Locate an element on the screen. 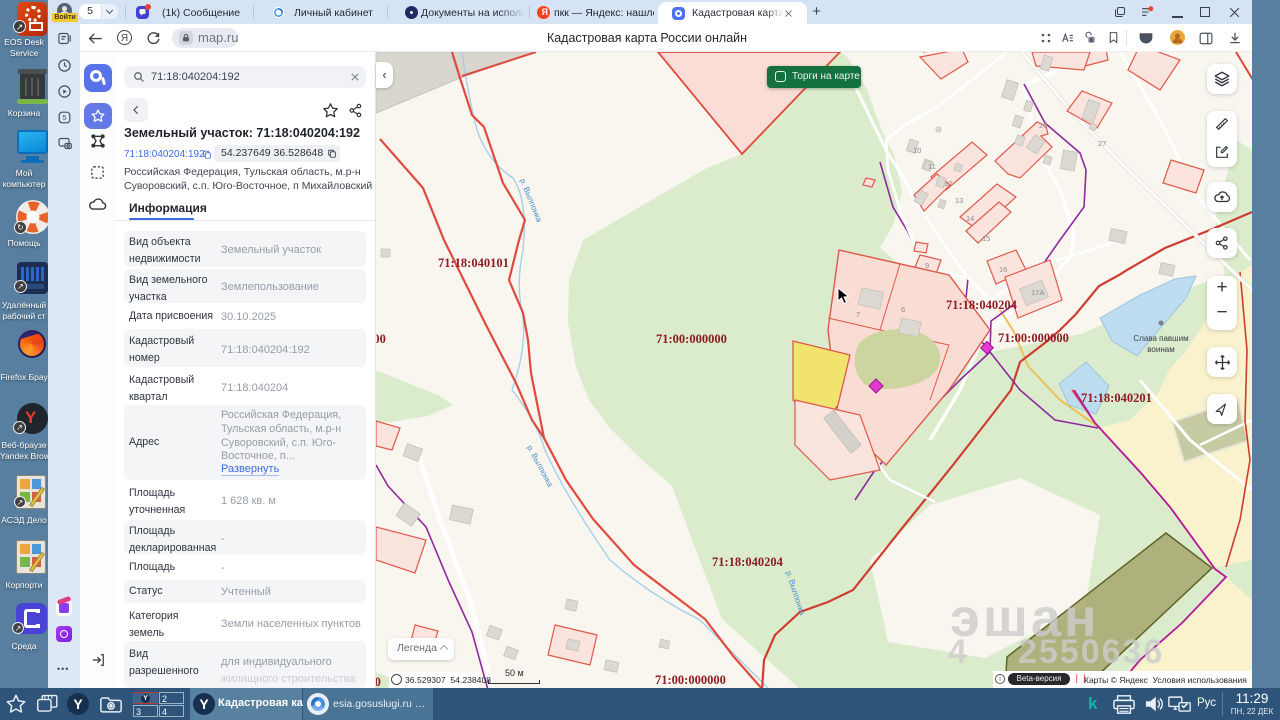 This screenshot has width=1280, height=720. svg-text: воинам is located at coordinates (1160, 349).